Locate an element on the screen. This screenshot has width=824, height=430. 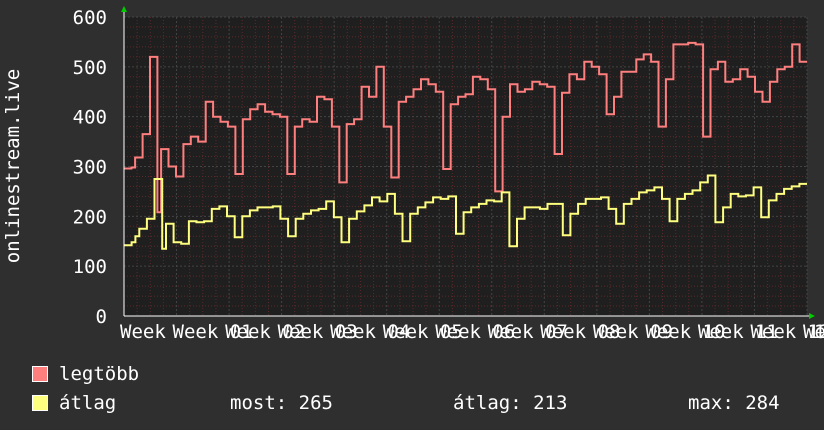
y-axis-arrow-icon is located at coordinates (124, 9).